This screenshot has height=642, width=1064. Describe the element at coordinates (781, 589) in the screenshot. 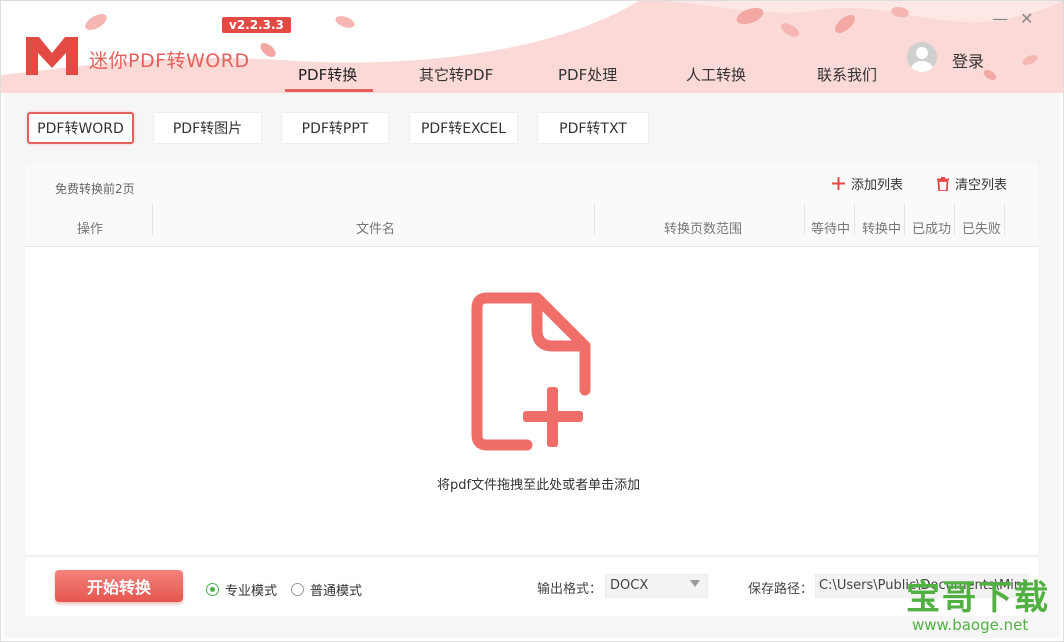

I see `save-path-label: 保存路径：` at that location.